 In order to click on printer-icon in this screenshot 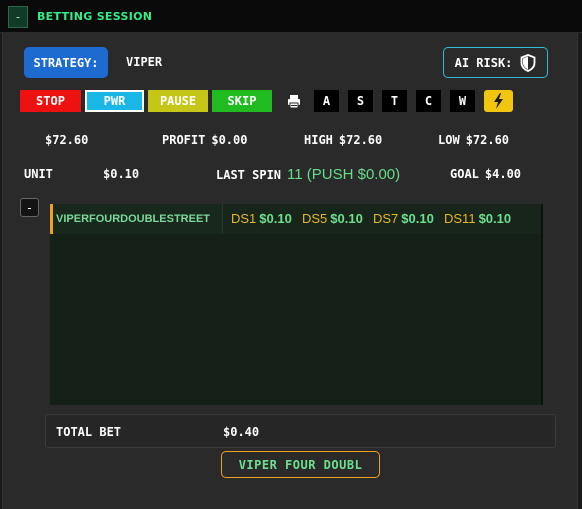, I will do `click(294, 101)`.